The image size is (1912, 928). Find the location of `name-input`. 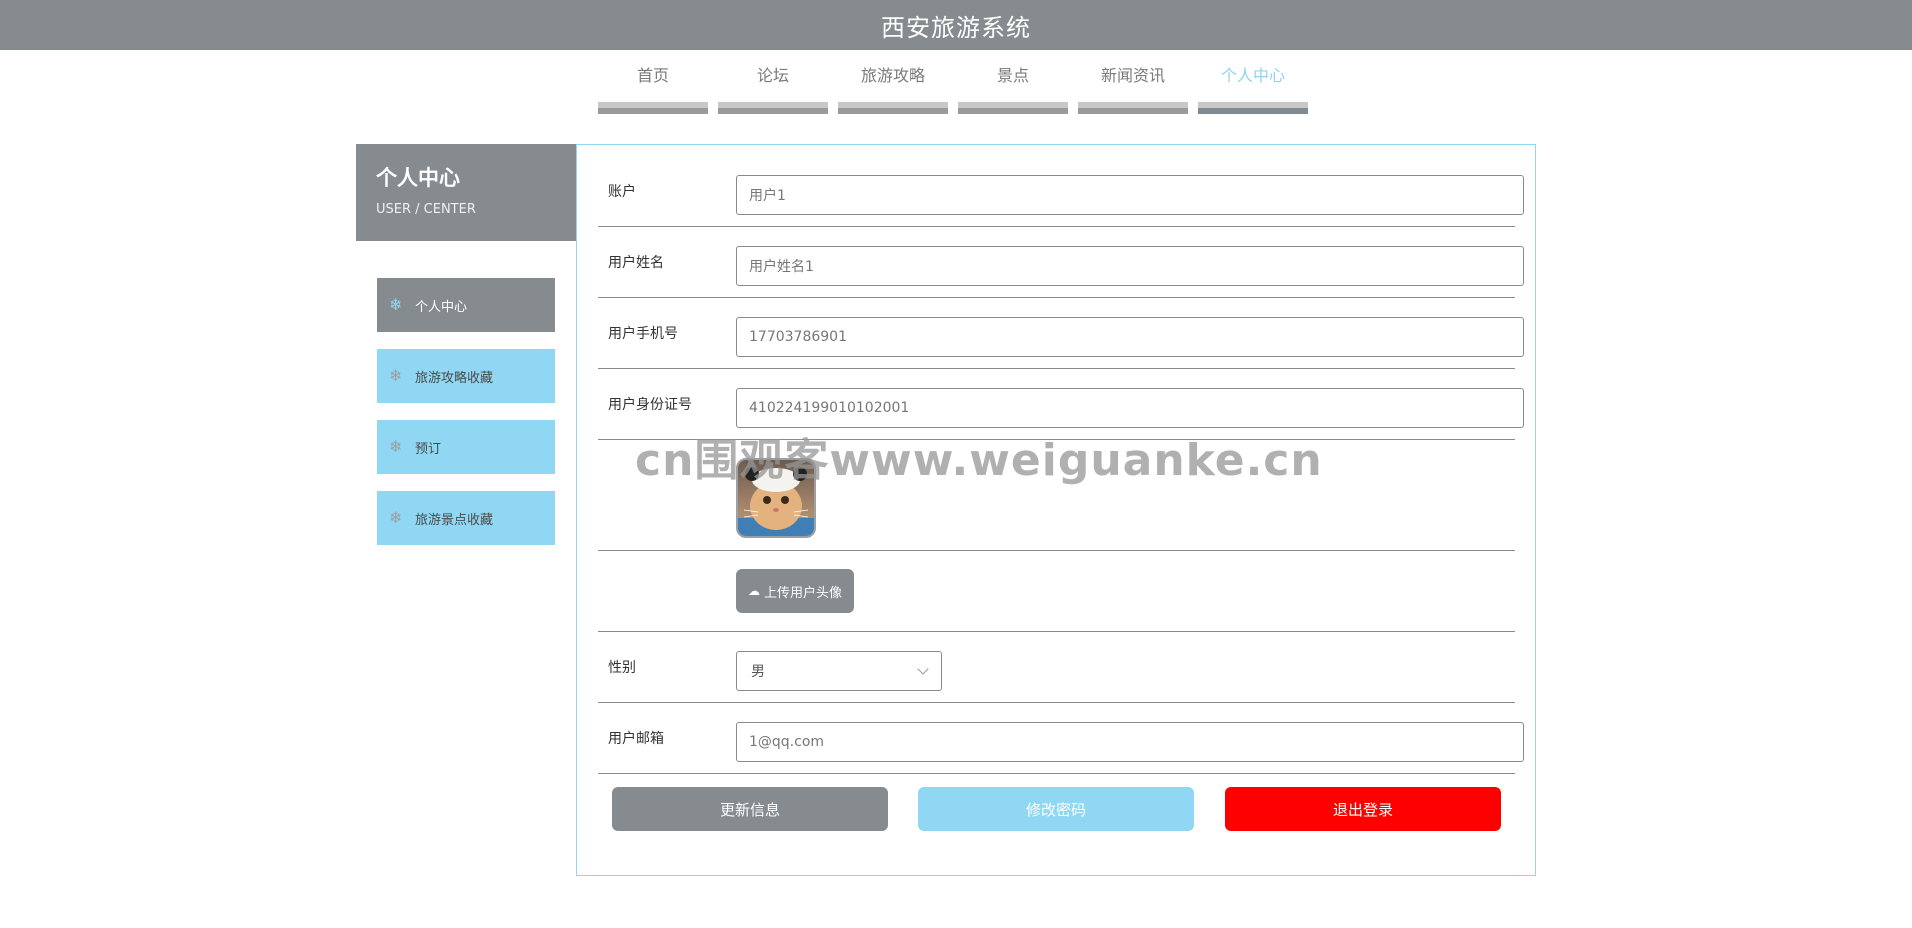

name-input is located at coordinates (1130, 266).